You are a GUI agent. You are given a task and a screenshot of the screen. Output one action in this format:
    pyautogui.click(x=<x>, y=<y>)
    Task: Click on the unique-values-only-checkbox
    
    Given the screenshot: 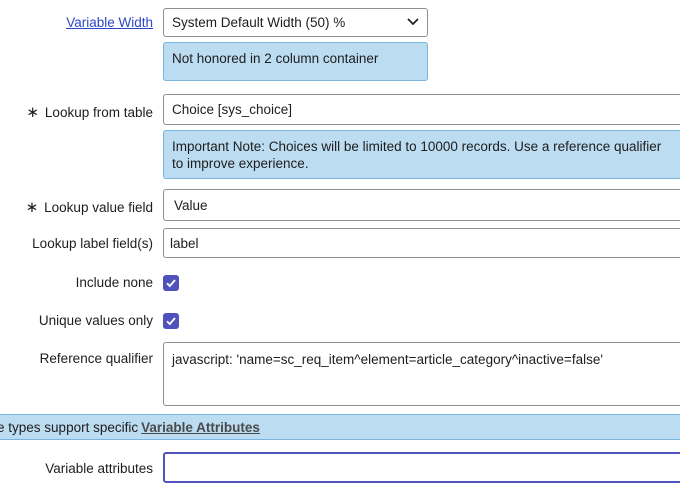 What is the action you would take?
    pyautogui.click(x=171, y=321)
    